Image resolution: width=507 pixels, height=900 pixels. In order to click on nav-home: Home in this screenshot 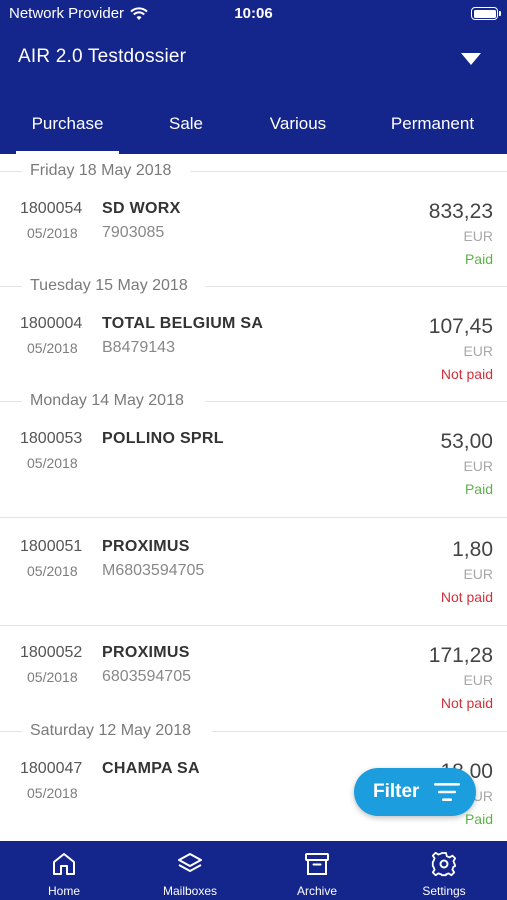, I will do `click(64, 870)`.